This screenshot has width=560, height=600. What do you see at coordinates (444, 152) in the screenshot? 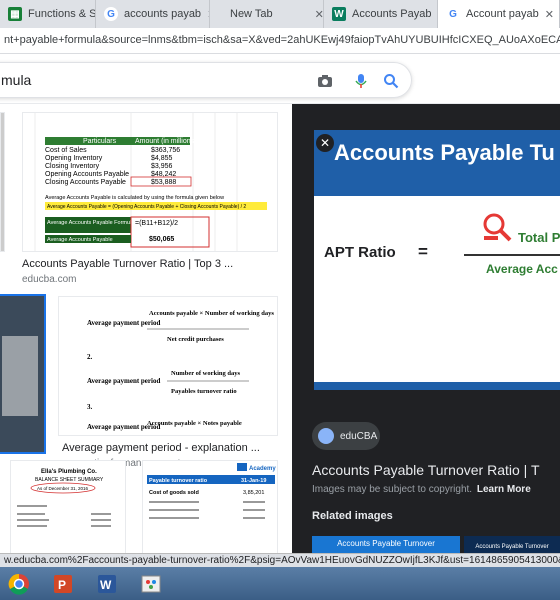
I see `preview-banner: Accounts Payable Tu` at bounding box center [444, 152].